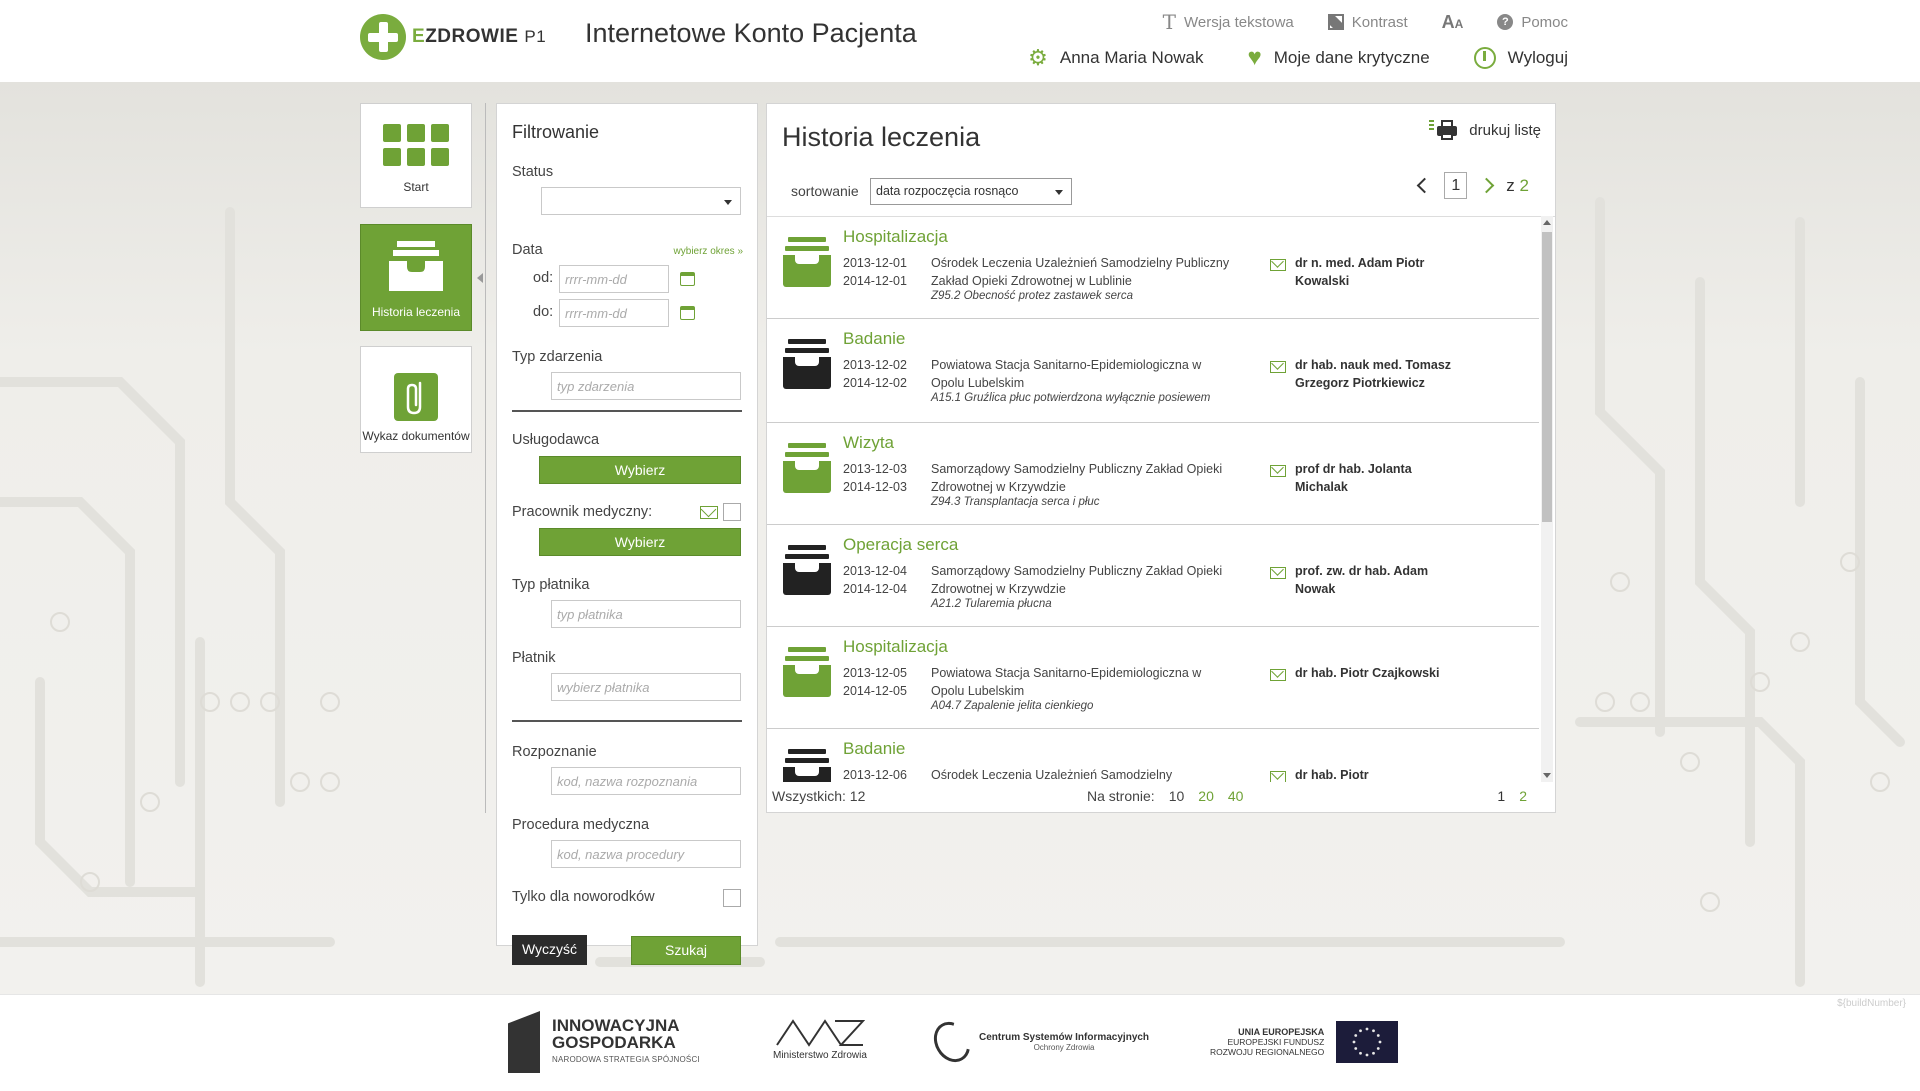  Describe the element at coordinates (1547, 775) in the screenshot. I see `scroll-down-icon` at that location.